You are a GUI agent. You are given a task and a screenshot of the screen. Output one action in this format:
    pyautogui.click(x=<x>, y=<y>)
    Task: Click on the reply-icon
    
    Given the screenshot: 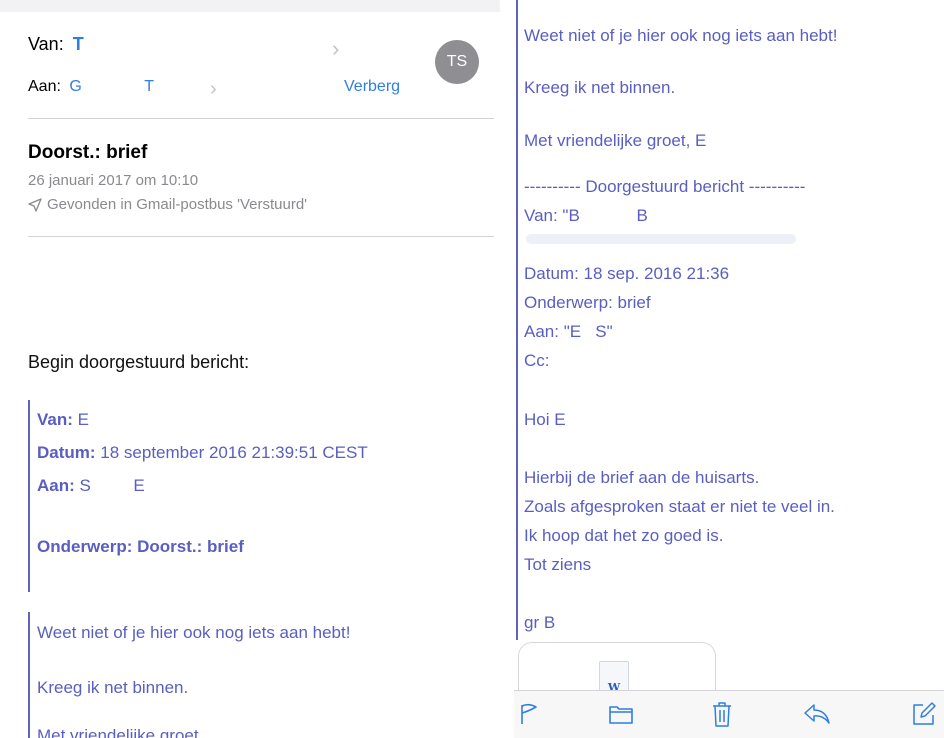 What is the action you would take?
    pyautogui.click(x=817, y=714)
    